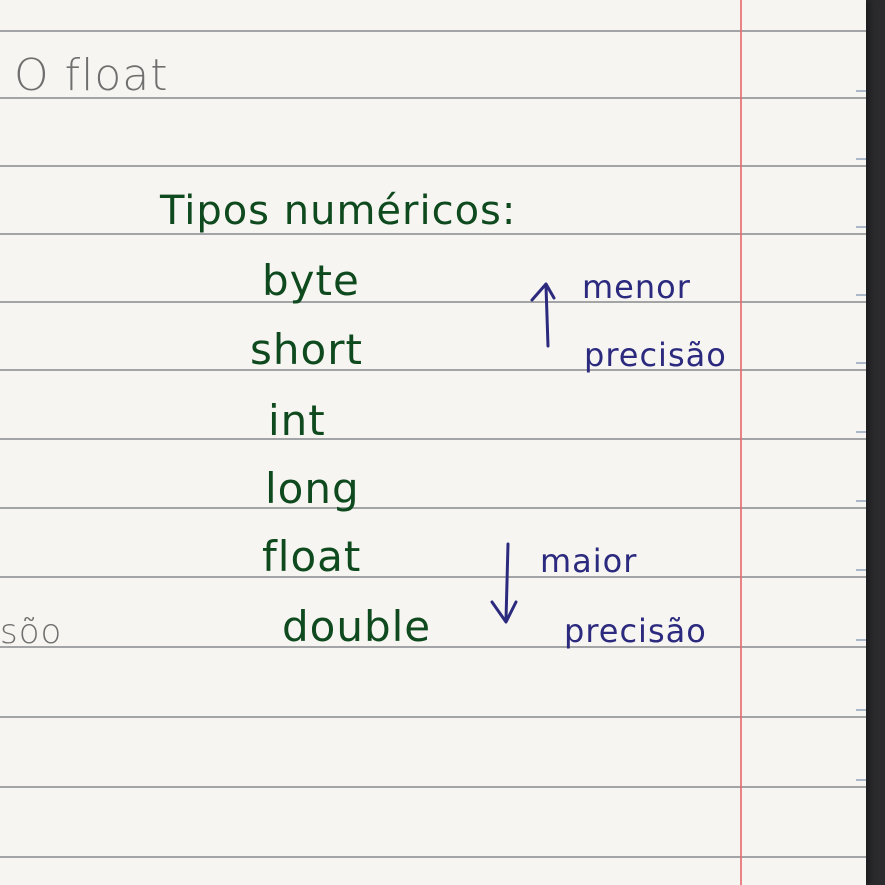  I want to click on annotation-high-line2: precisão, so click(635, 631).